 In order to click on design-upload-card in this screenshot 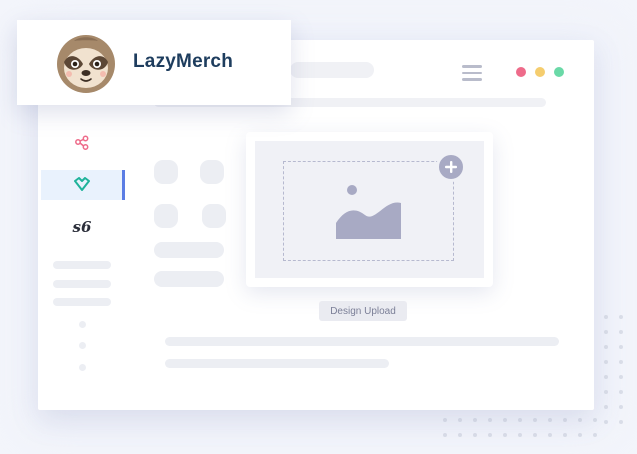, I will do `click(369, 209)`.